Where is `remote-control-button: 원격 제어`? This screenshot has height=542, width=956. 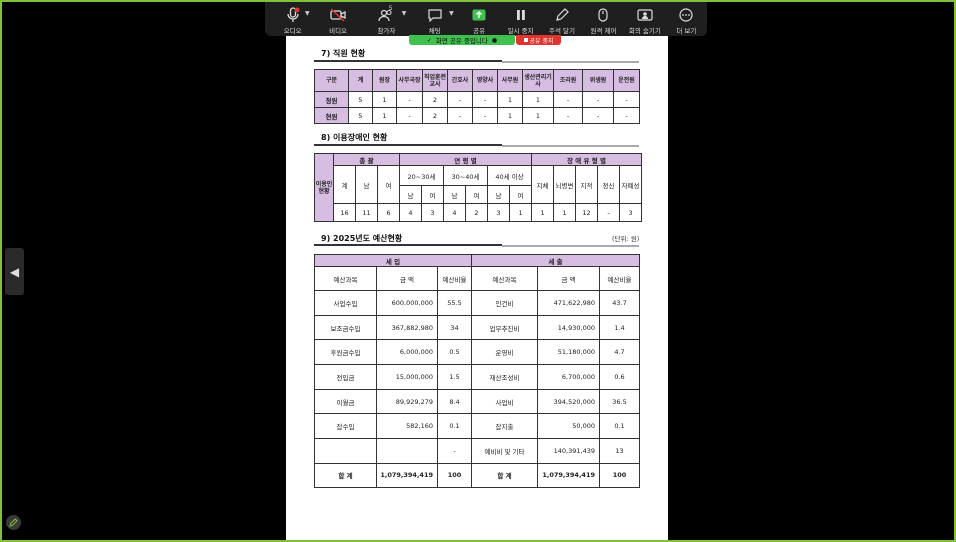 remote-control-button: 원격 제어 is located at coordinates (603, 19).